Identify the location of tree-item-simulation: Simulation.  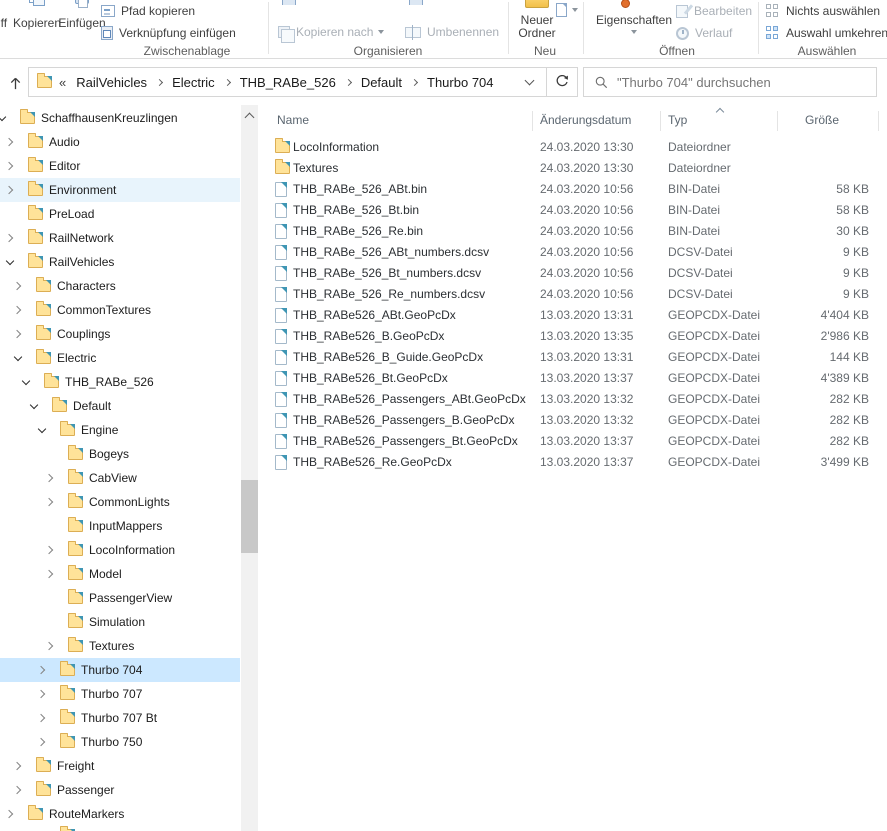
(120, 622).